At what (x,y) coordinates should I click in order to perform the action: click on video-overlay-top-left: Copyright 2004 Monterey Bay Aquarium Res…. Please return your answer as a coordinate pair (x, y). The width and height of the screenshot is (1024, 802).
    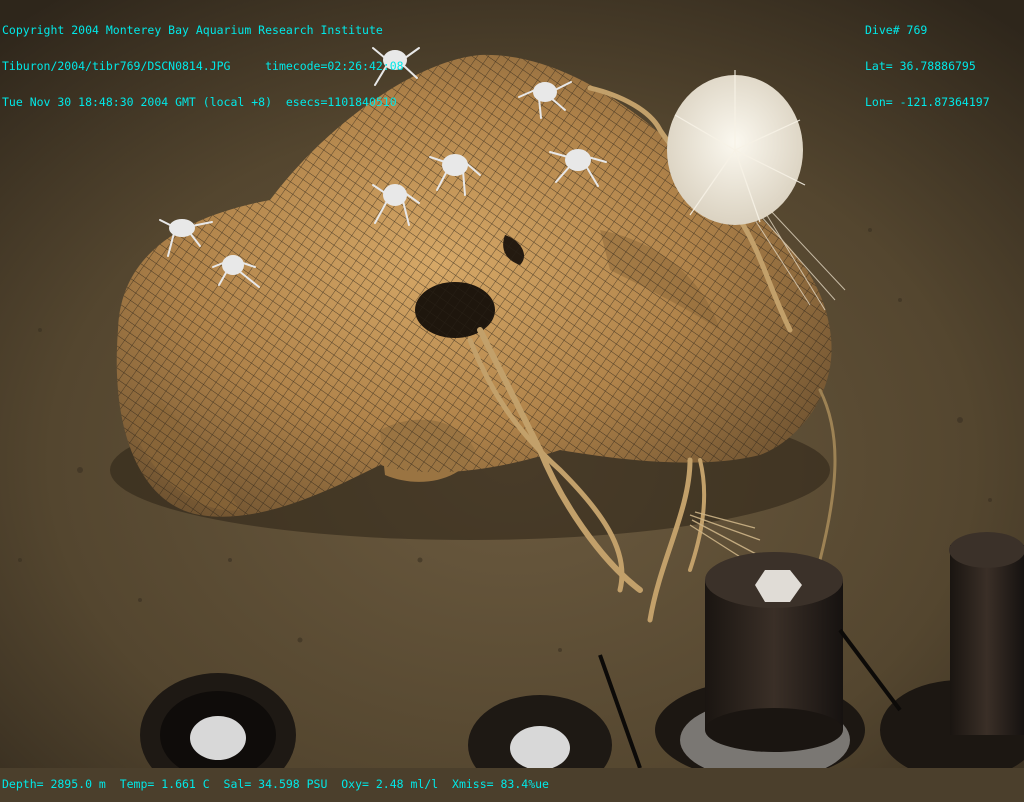
    Looking at the image, I should click on (203, 60).